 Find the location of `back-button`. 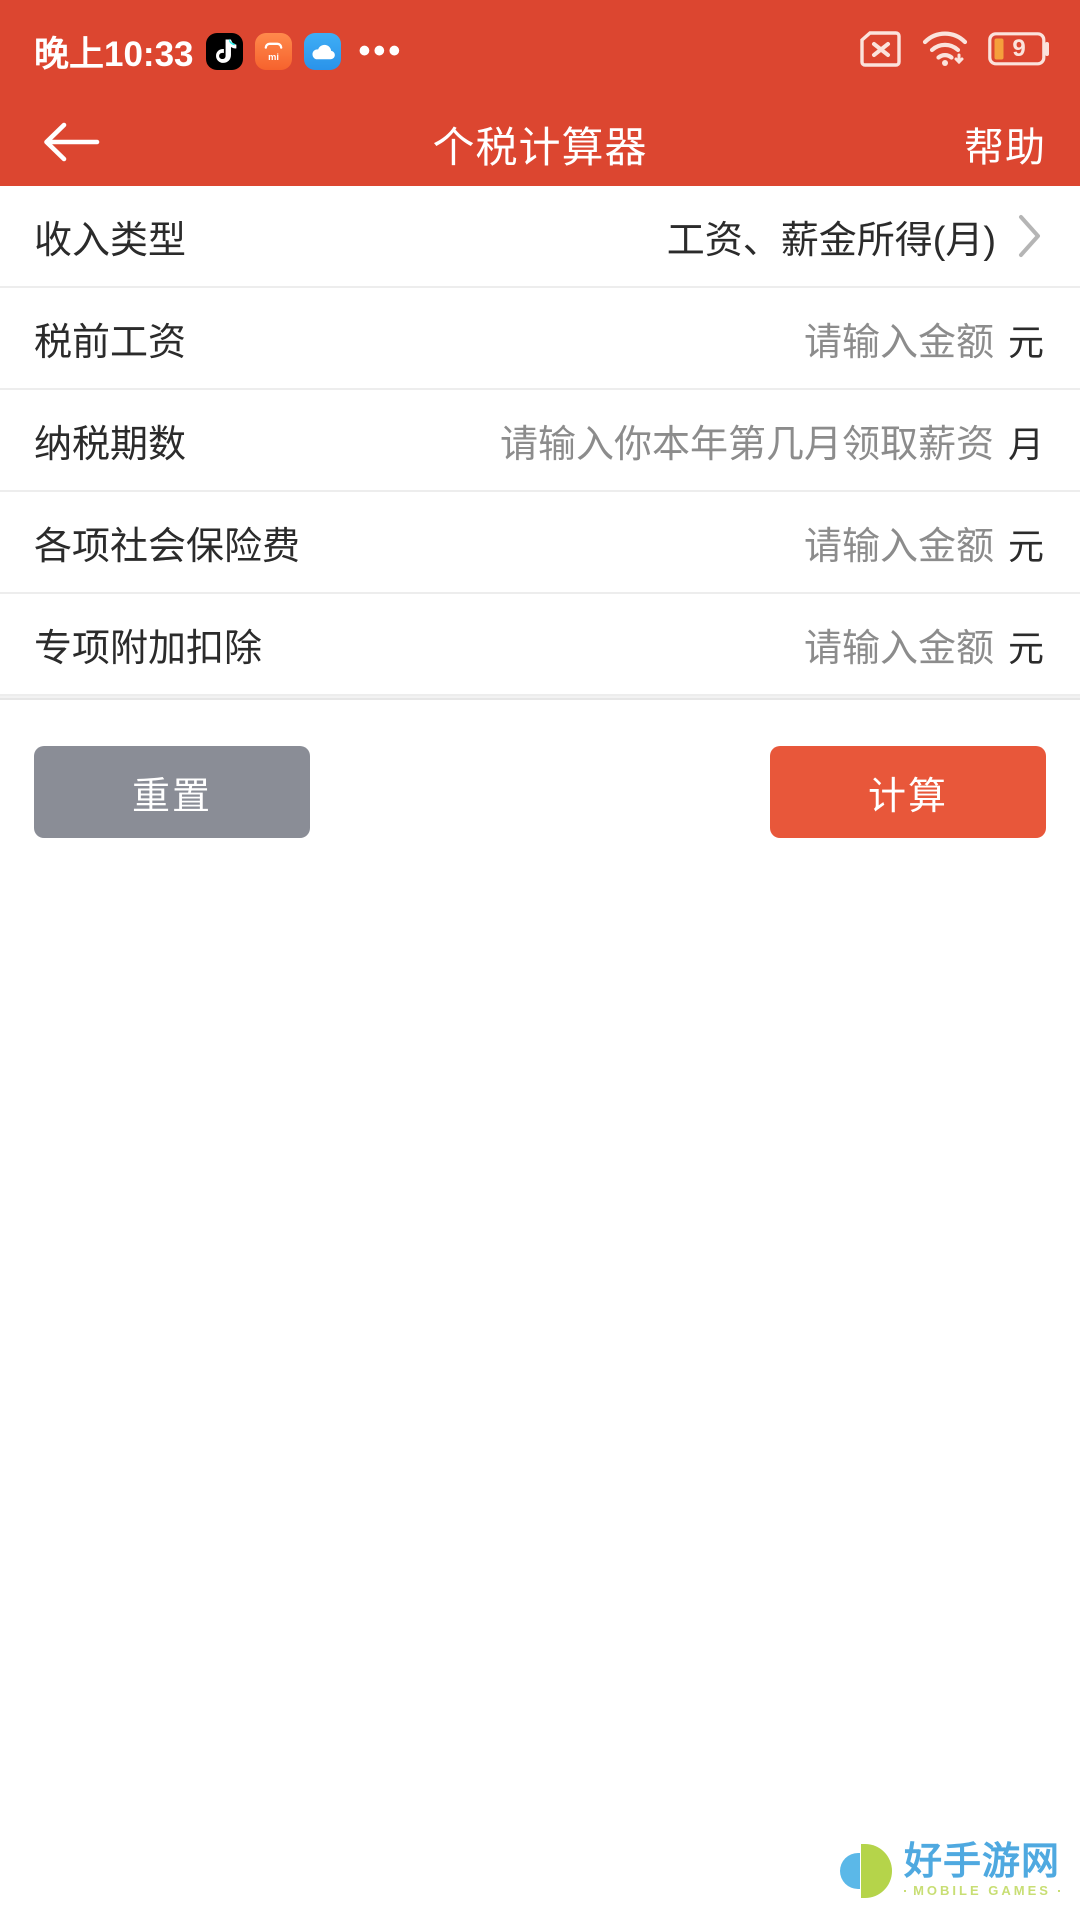

back-button is located at coordinates (71, 144).